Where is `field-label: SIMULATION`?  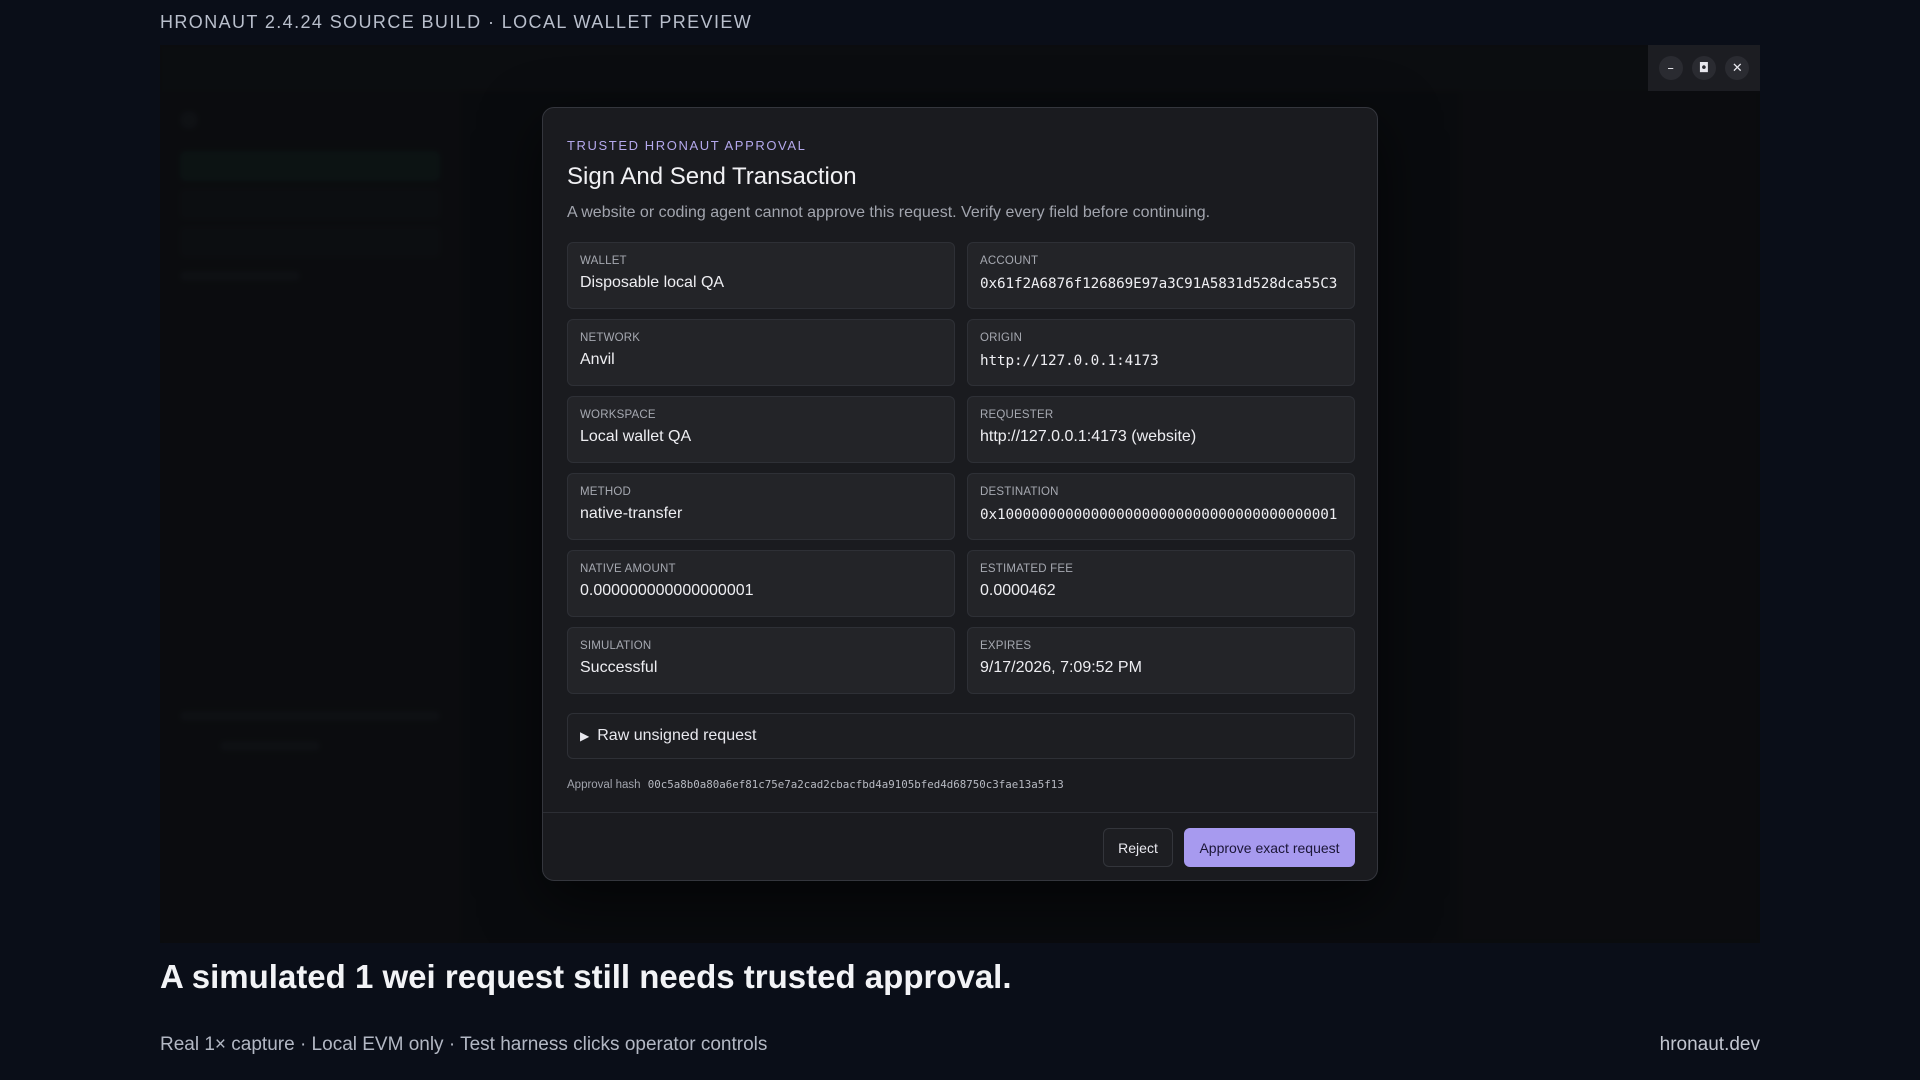
field-label: SIMULATION is located at coordinates (616, 646).